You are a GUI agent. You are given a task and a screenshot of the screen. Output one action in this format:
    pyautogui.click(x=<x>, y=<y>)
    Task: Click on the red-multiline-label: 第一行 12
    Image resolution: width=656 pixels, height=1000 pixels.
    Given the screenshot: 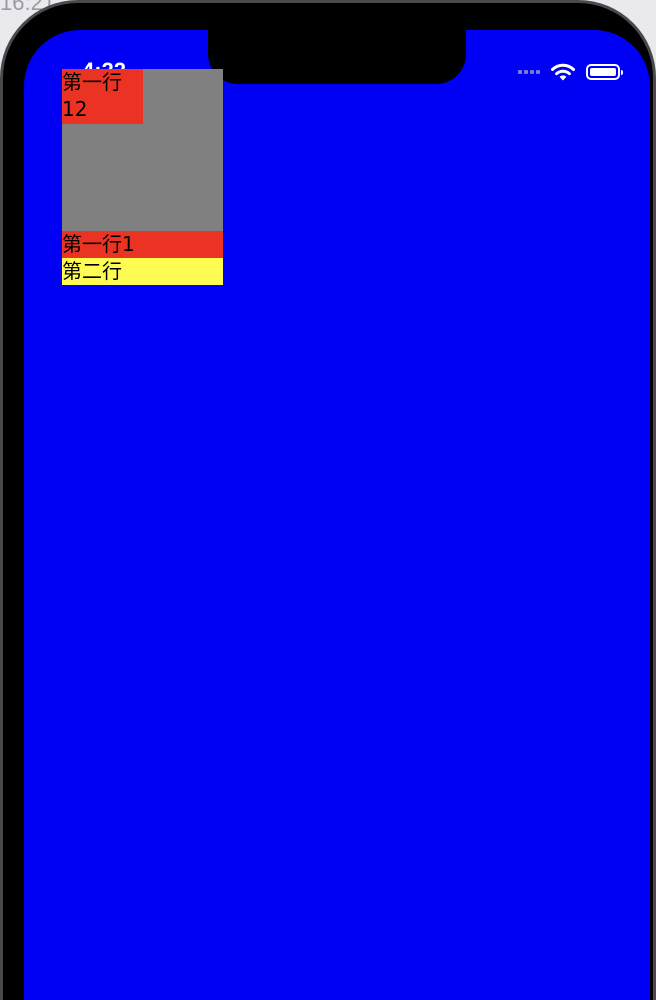 What is the action you would take?
    pyautogui.click(x=102, y=96)
    